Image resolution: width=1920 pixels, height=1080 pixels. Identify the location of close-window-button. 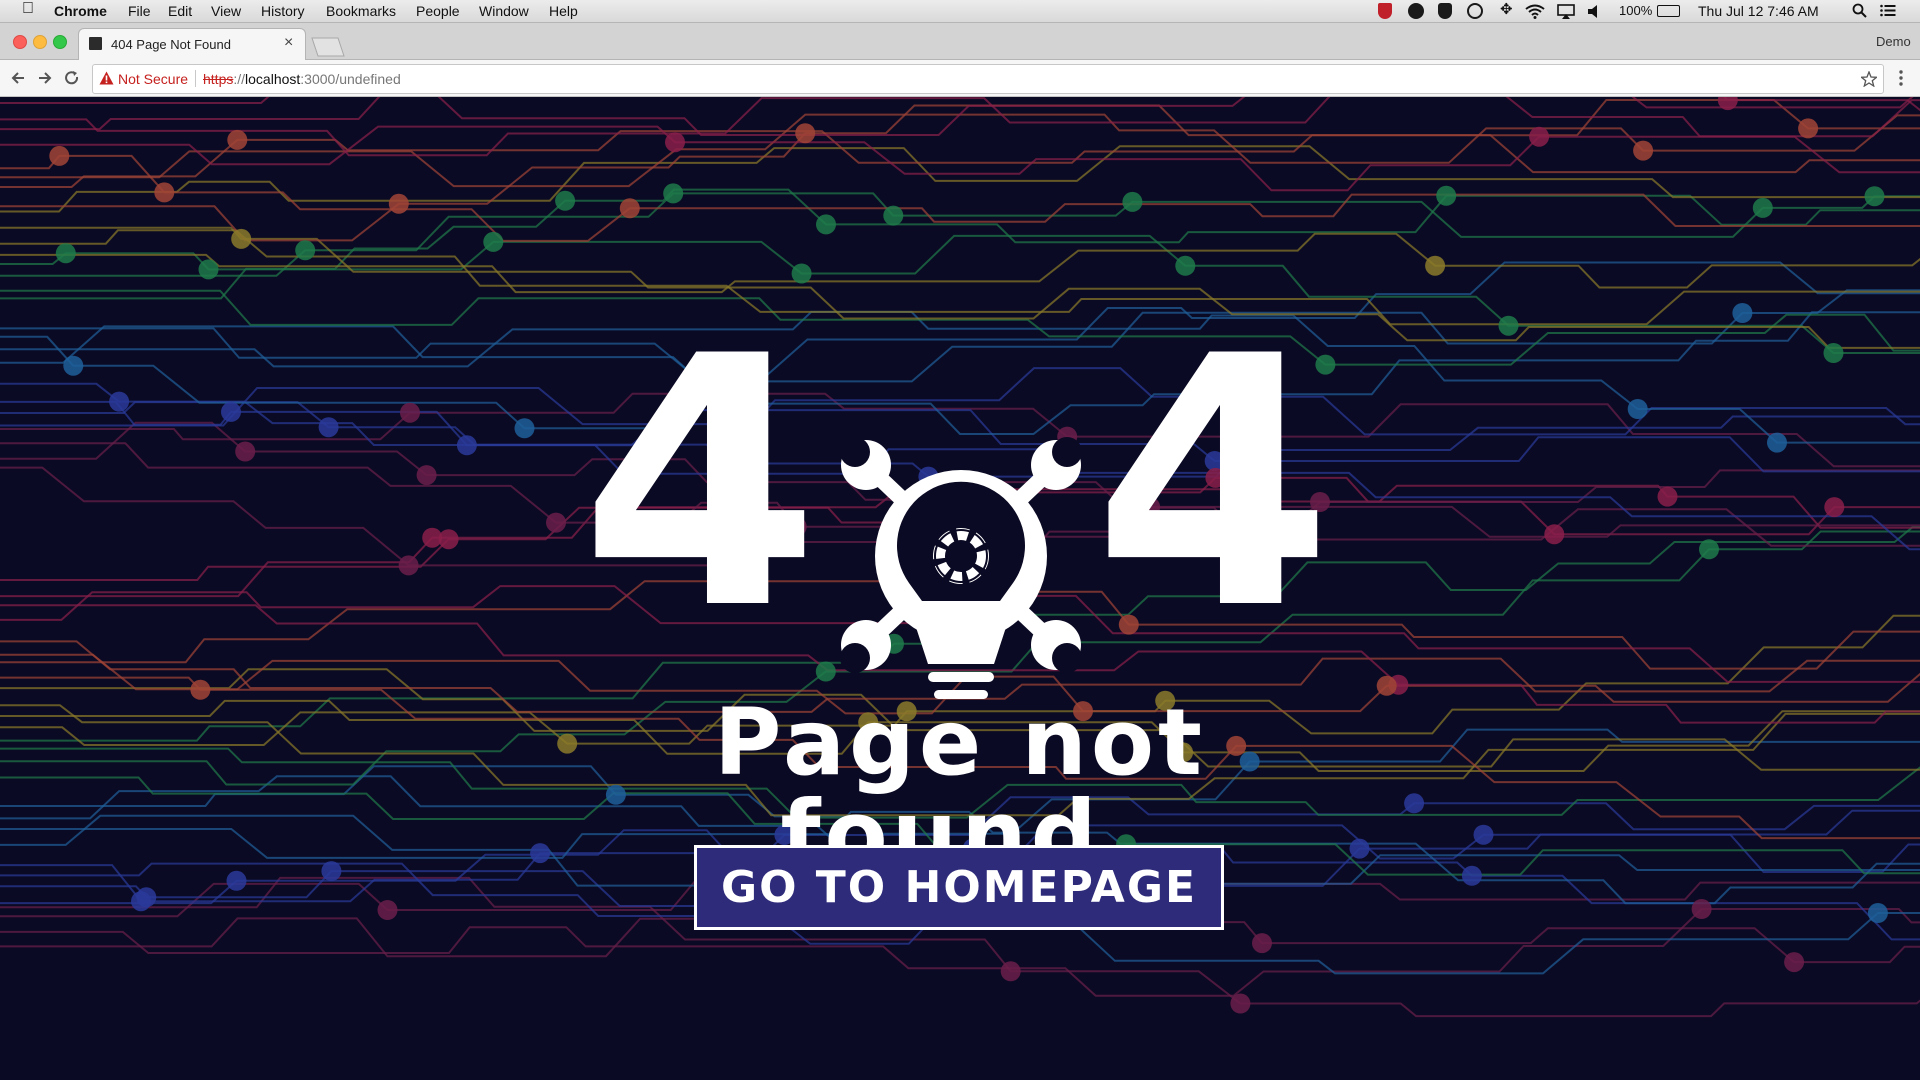
(20, 42).